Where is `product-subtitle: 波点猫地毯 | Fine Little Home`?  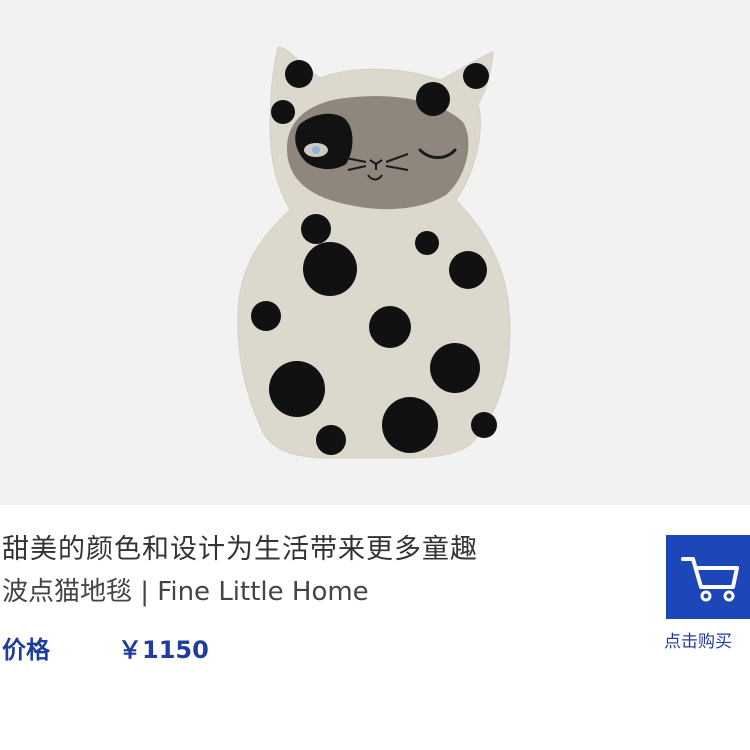 product-subtitle: 波点猫地毯 | Fine Little Home is located at coordinates (185, 592).